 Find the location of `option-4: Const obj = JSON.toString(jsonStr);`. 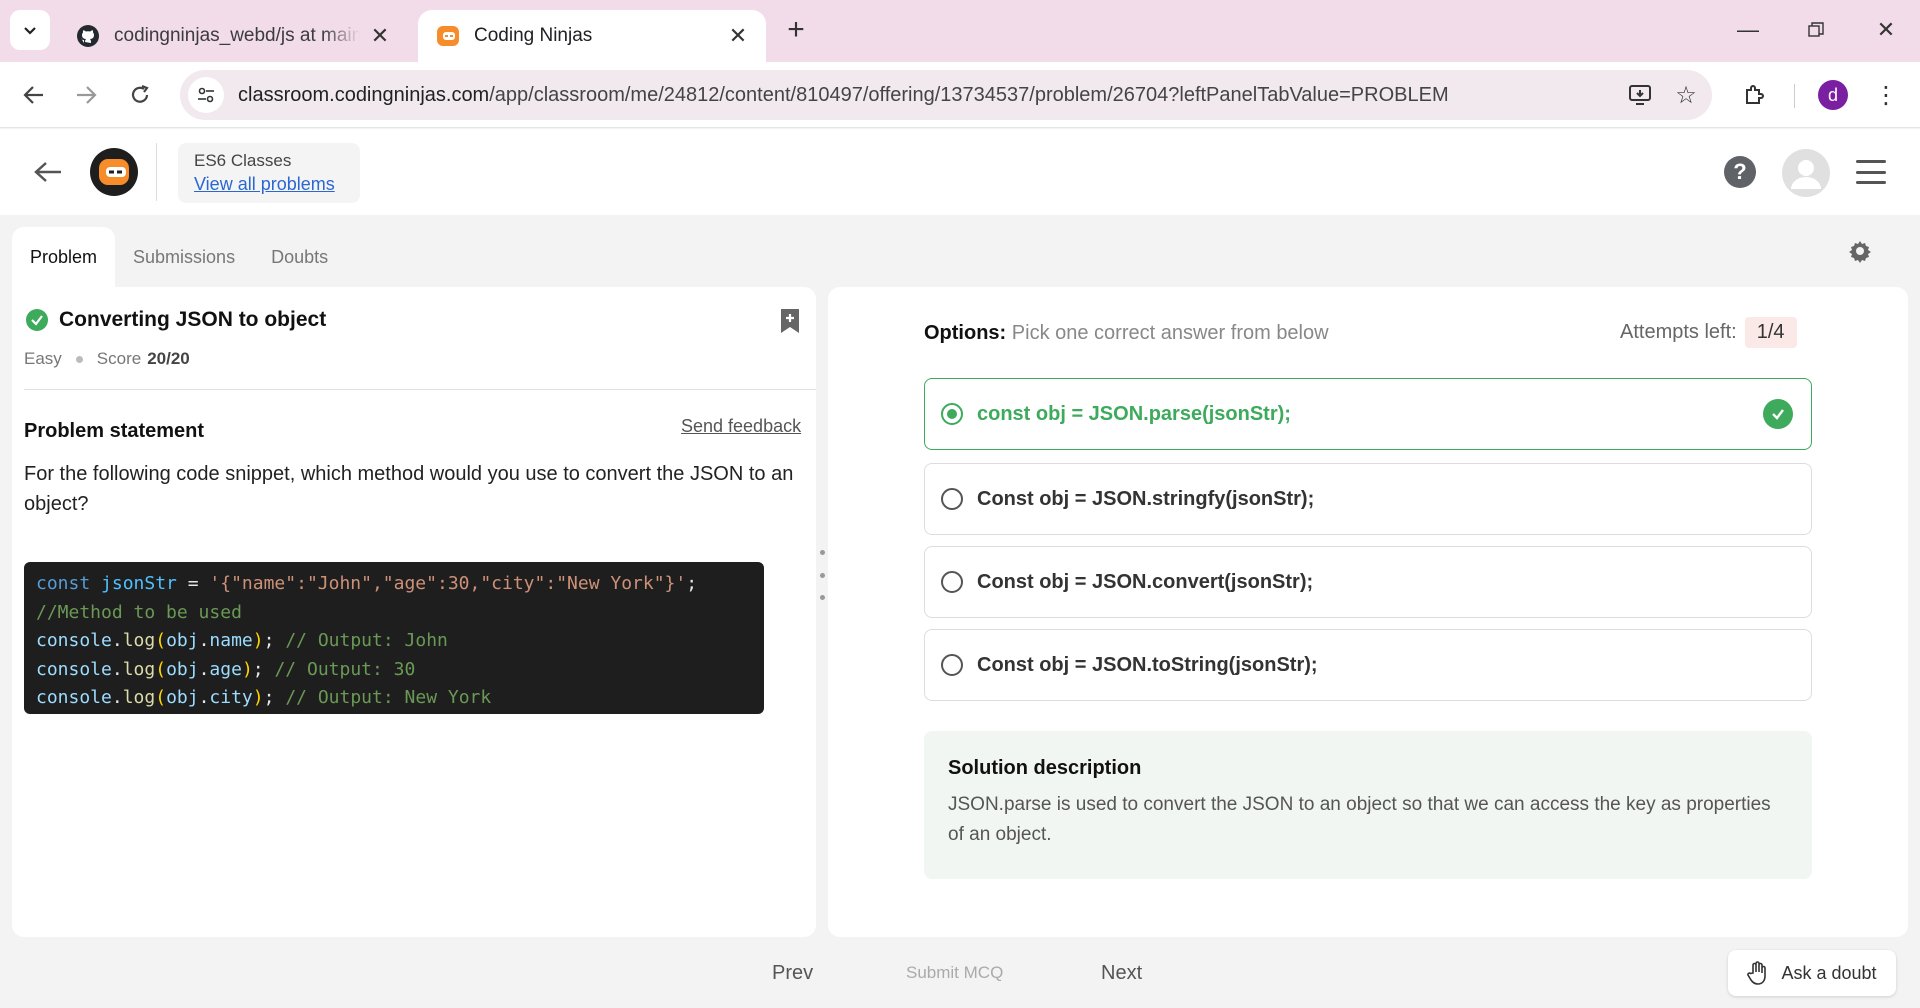

option-4: Const obj = JSON.toString(jsonStr); is located at coordinates (1368, 665).